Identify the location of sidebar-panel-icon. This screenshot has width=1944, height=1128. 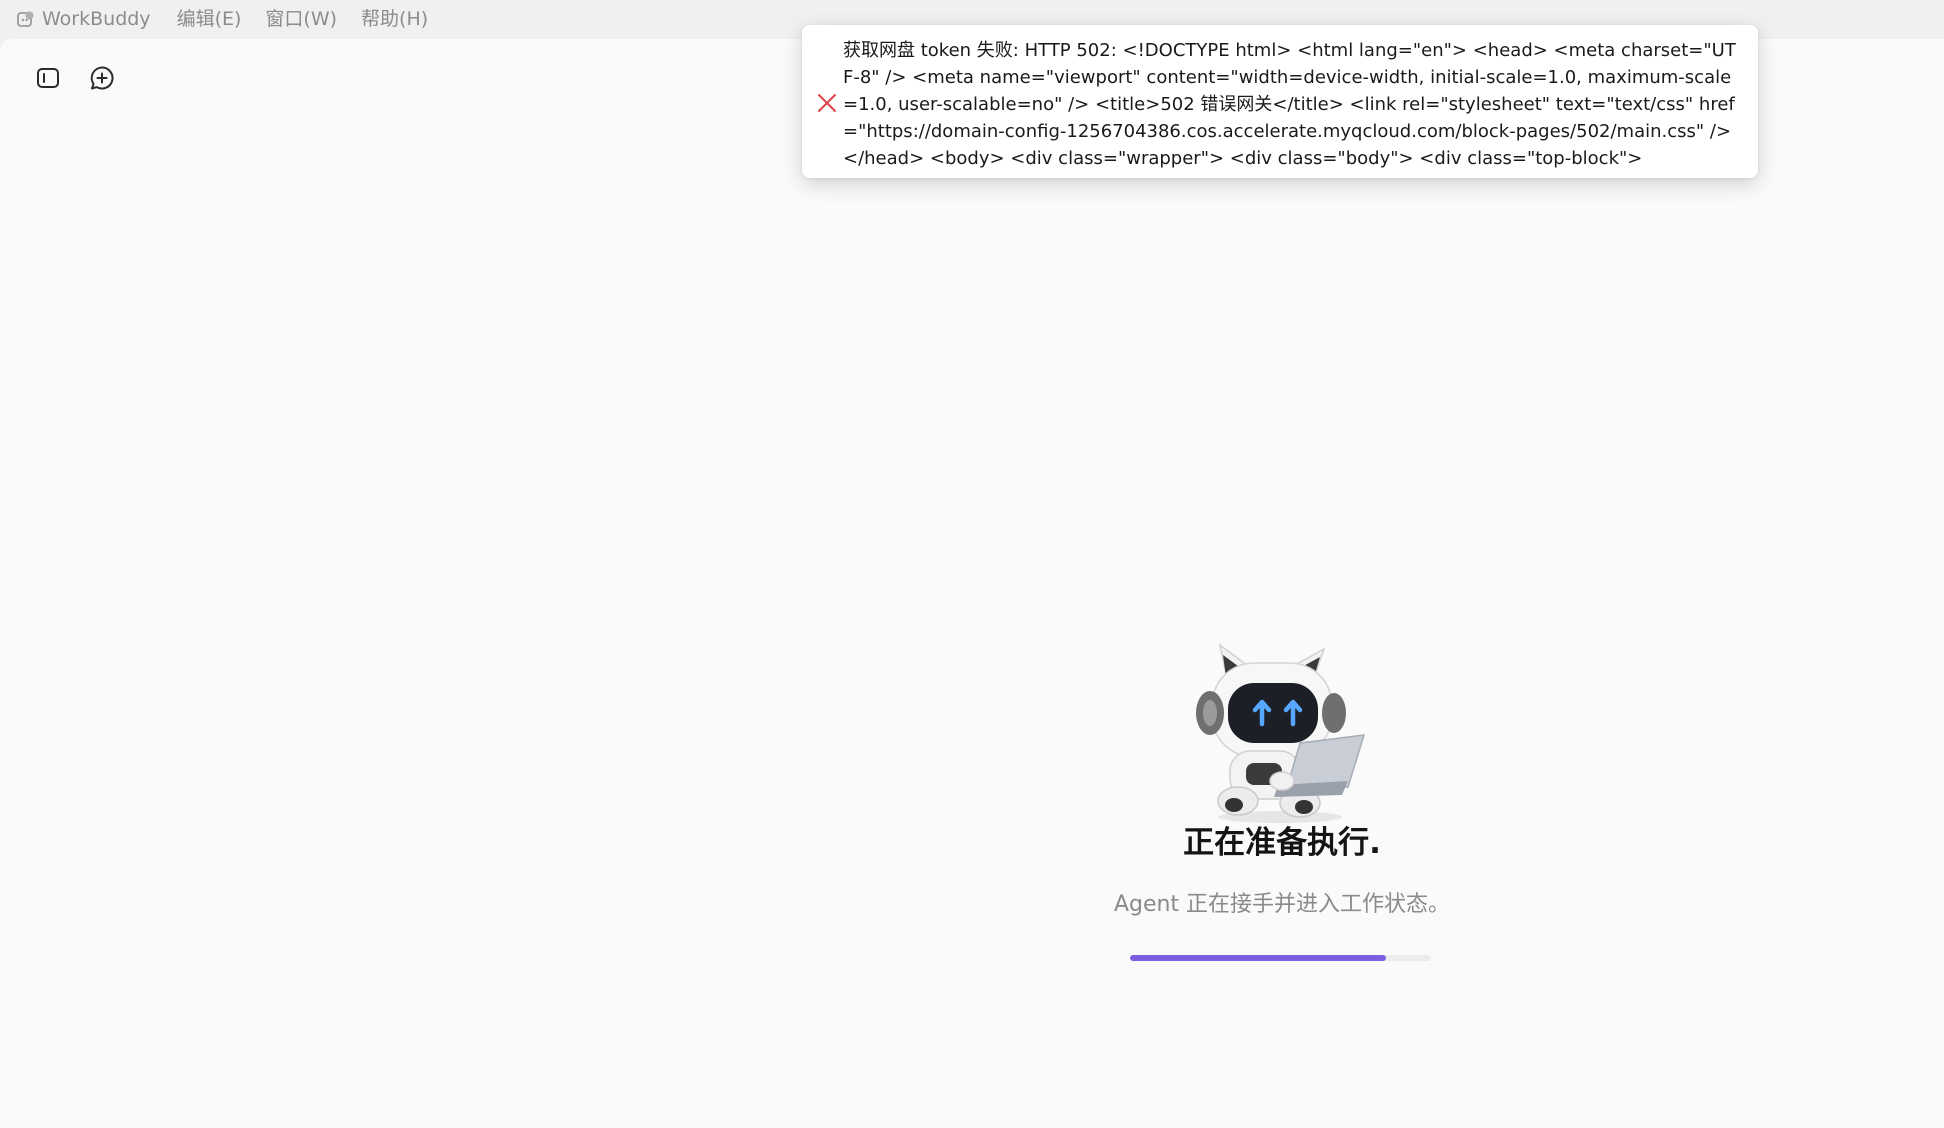
(48, 80).